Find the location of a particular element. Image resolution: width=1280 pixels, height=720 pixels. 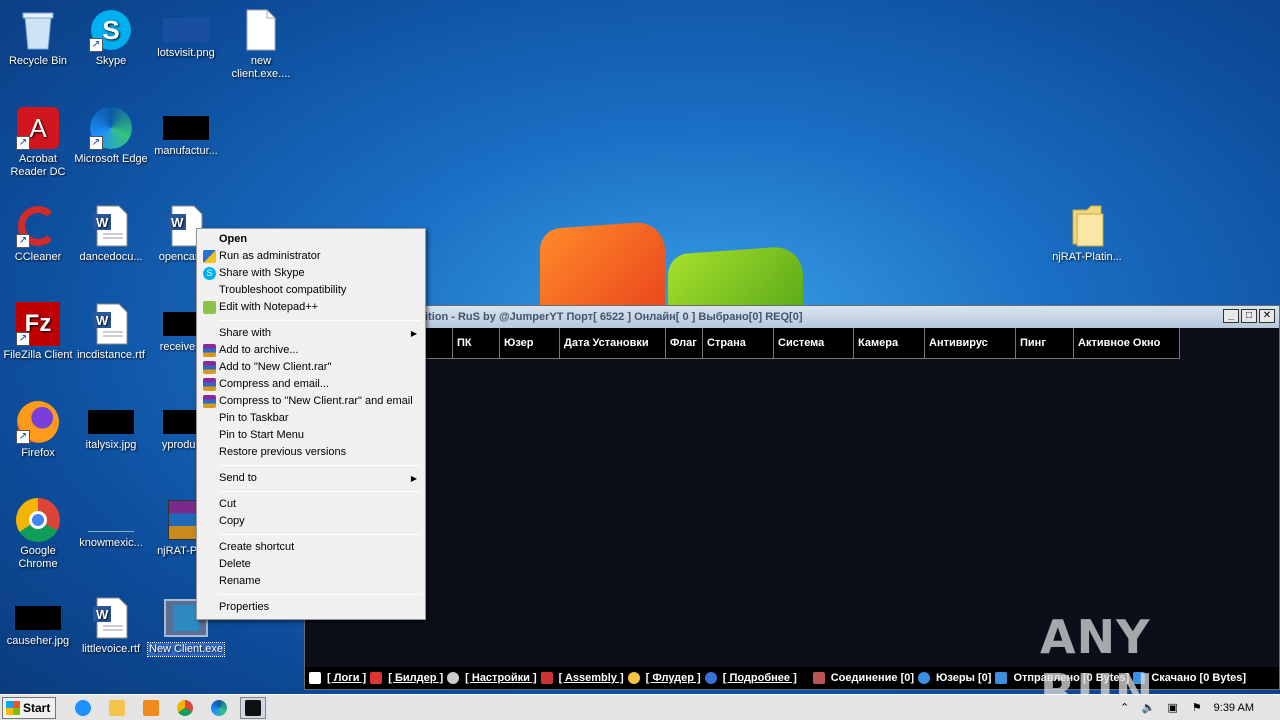

column-header-country: Страна is located at coordinates (738, 343).